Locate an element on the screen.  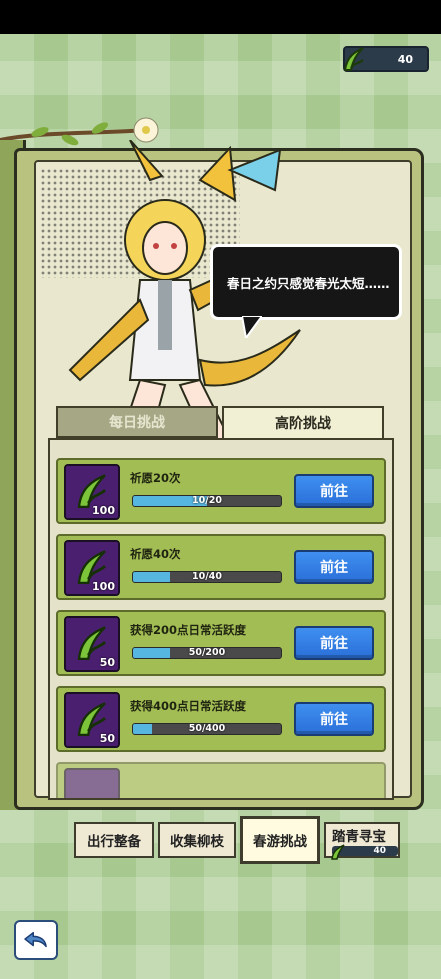
progress-bar: 50/400 is located at coordinates (207, 729).